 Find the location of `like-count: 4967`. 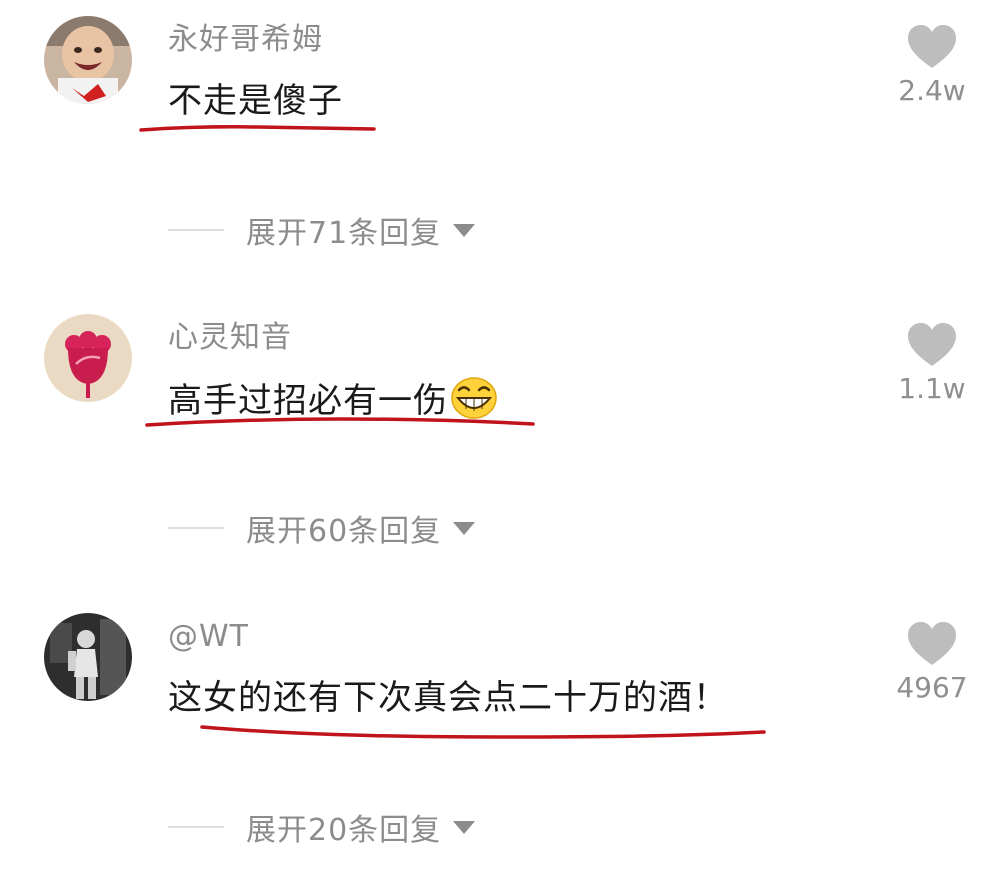

like-count: 4967 is located at coordinates (932, 687).